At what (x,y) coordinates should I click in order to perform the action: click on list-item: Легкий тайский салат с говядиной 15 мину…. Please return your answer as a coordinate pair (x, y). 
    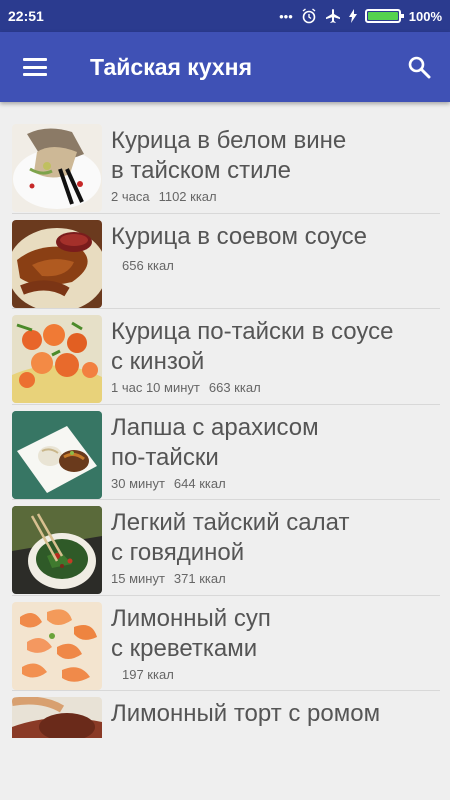
    Looking at the image, I should click on (225, 548).